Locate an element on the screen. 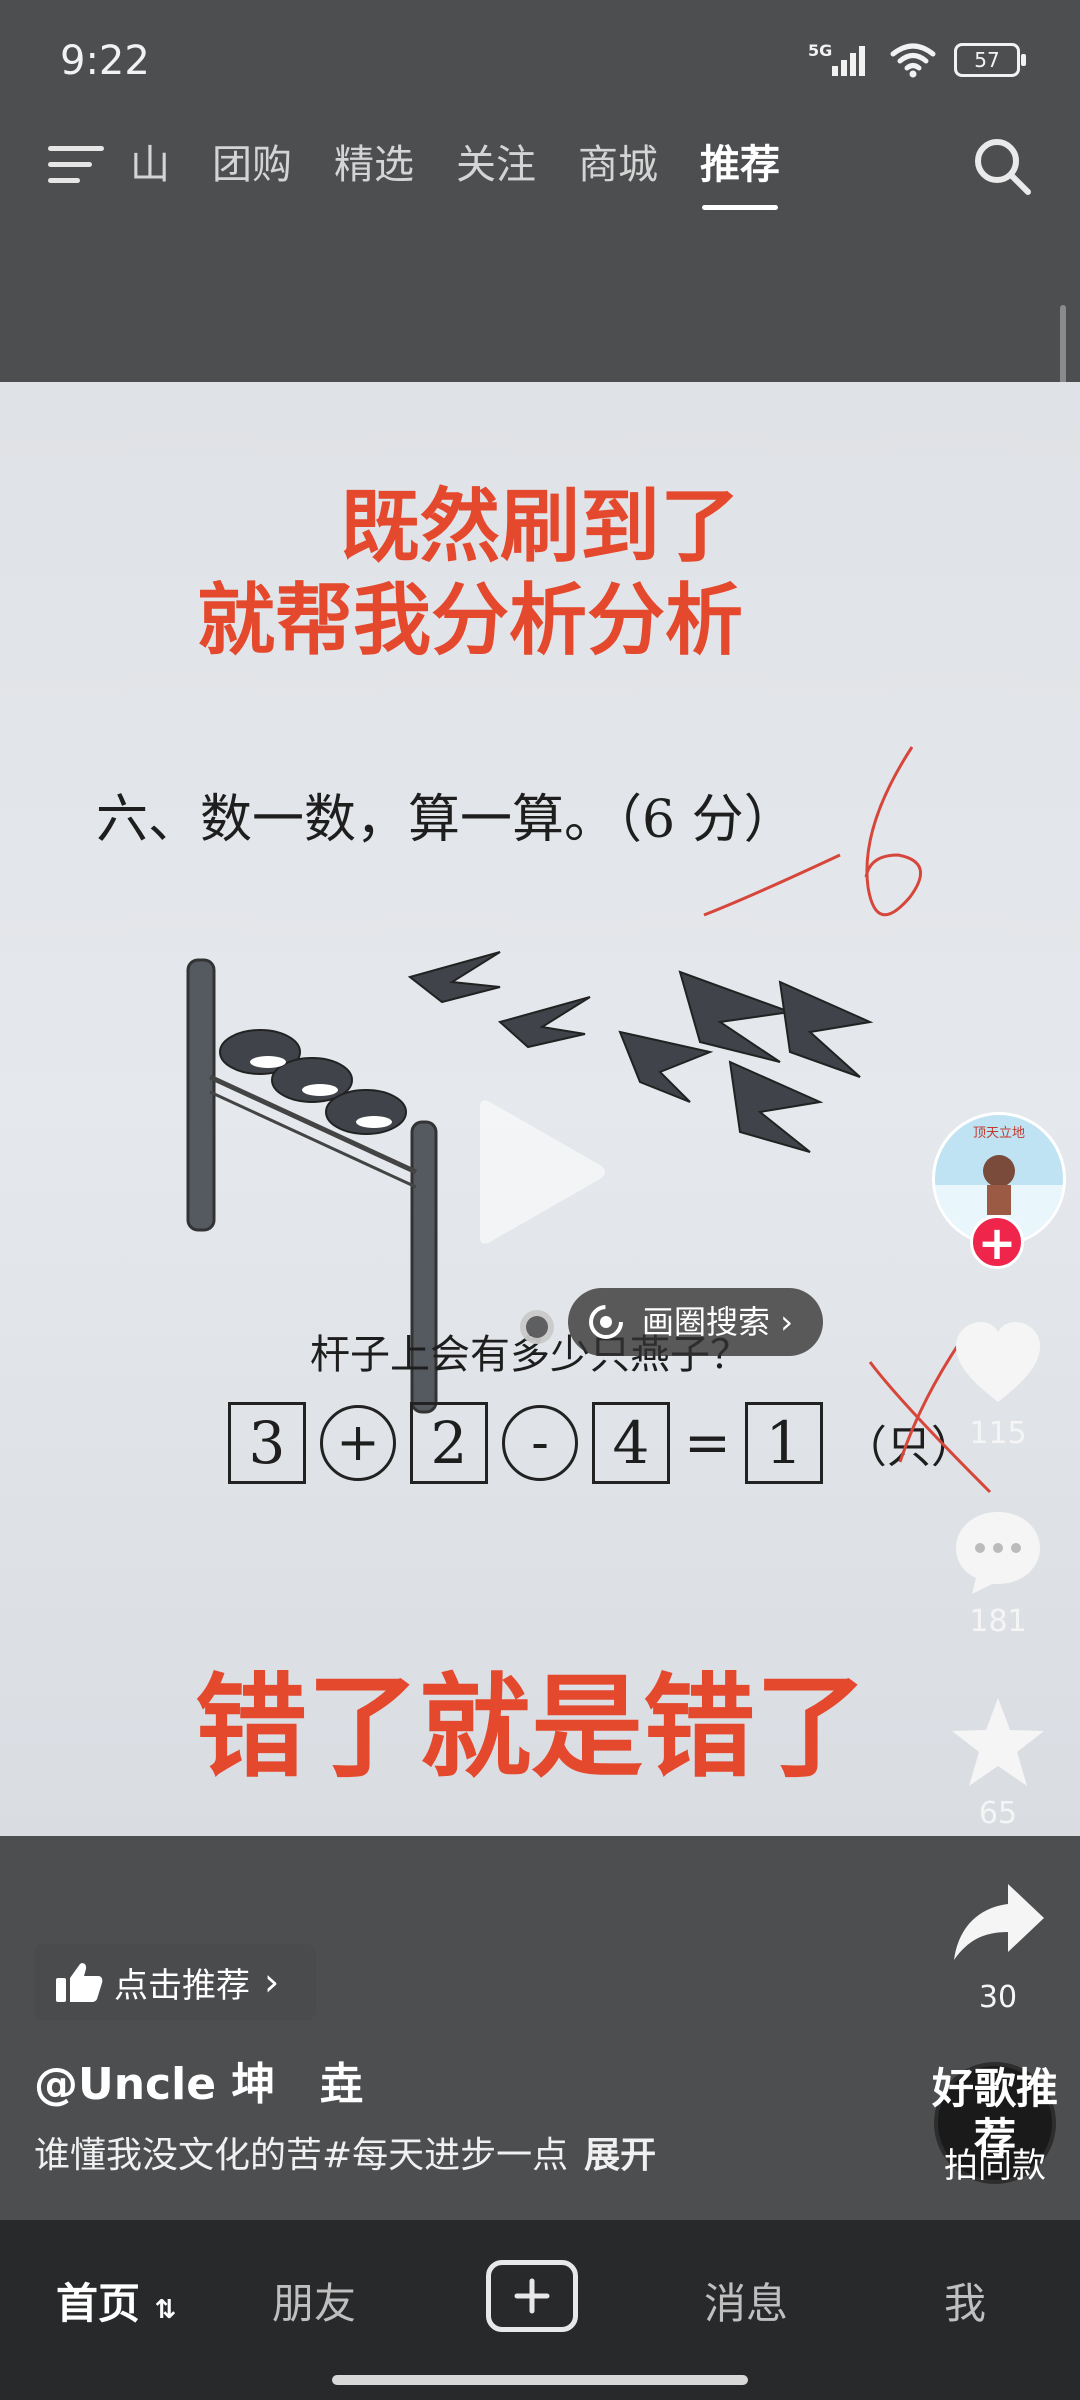  sort-icon: ⇅ is located at coordinates (165, 2310).